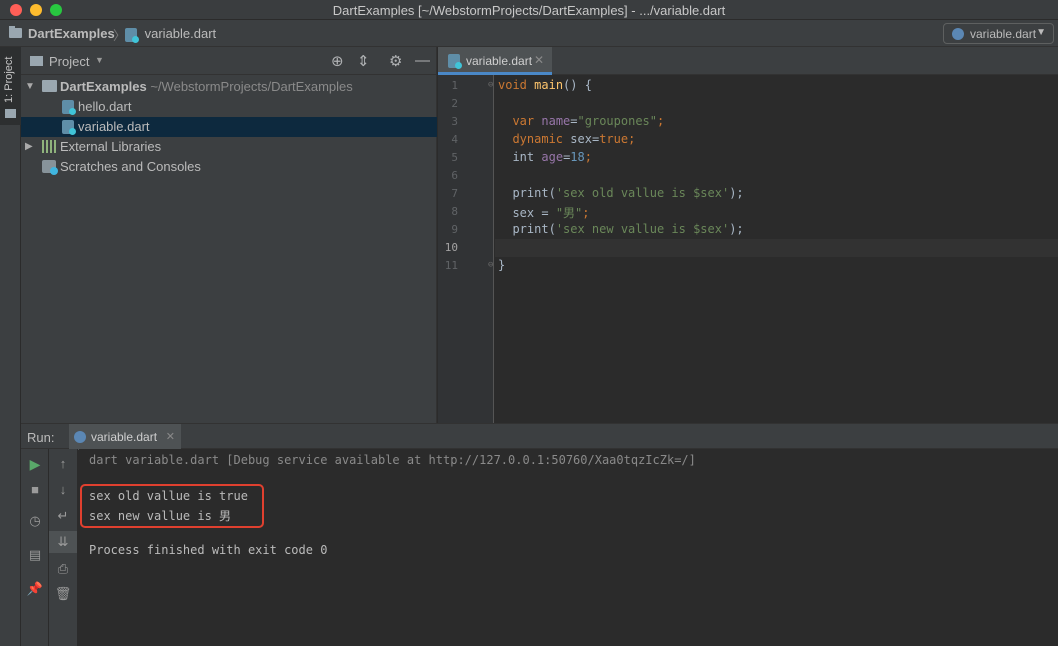 The height and width of the screenshot is (646, 1058). Describe the element at coordinates (160, 516) in the screenshot. I see `console-output-line: sex new vallue is 男` at that location.